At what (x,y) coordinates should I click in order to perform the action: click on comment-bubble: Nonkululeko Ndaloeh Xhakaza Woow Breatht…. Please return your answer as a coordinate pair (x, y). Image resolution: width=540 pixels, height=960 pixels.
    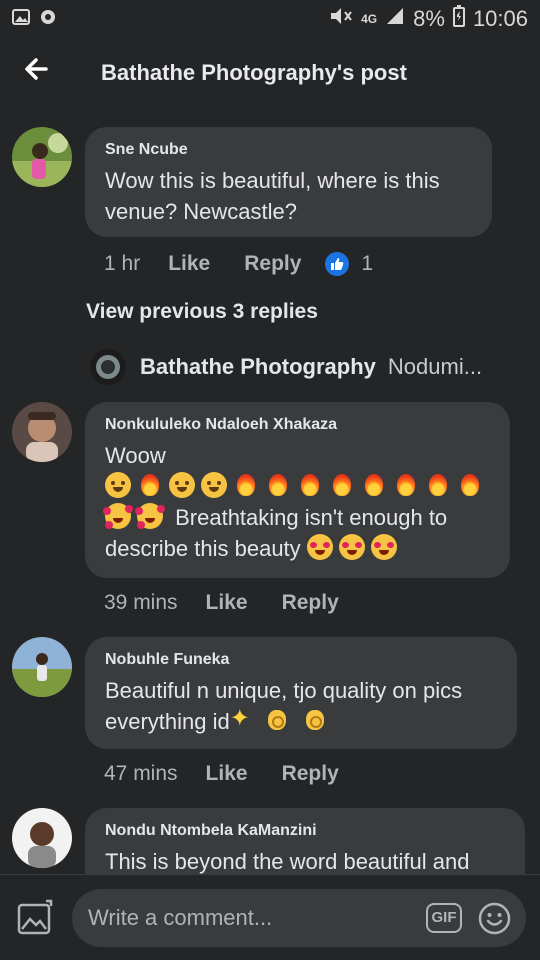
    Looking at the image, I should click on (297, 490).